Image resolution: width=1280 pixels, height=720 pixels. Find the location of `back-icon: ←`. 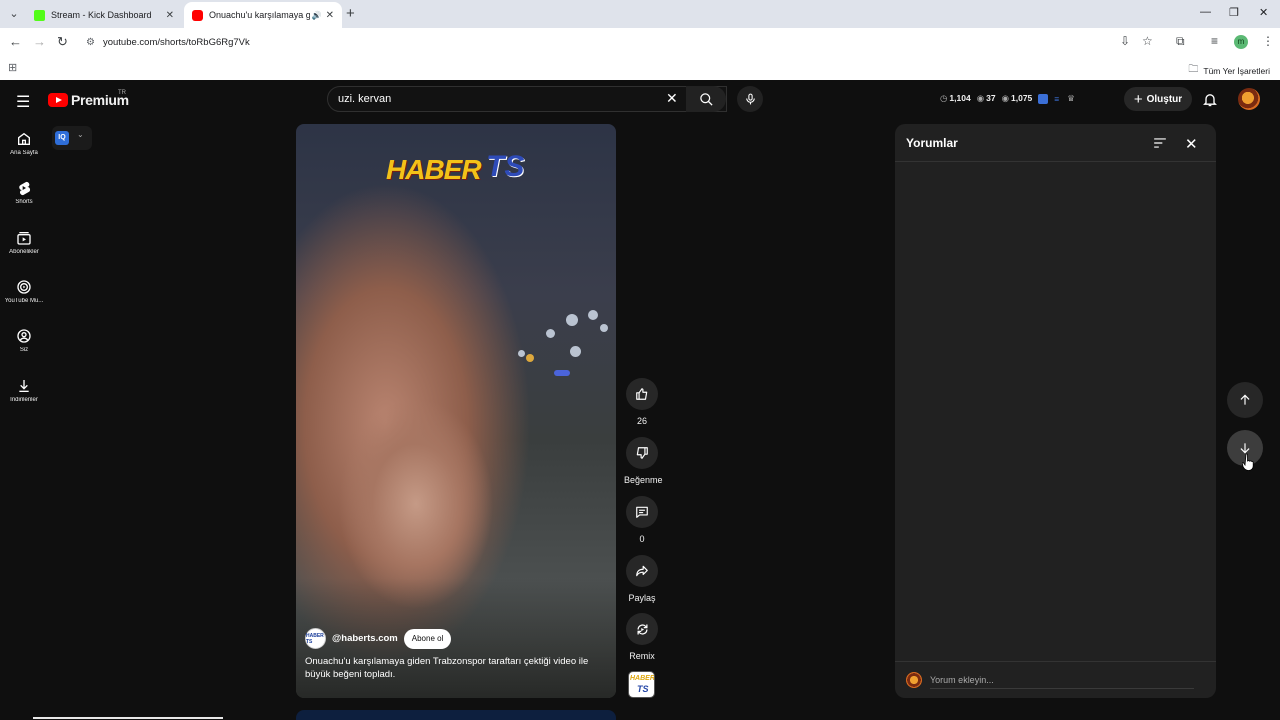

back-icon: ← is located at coordinates (15, 41).